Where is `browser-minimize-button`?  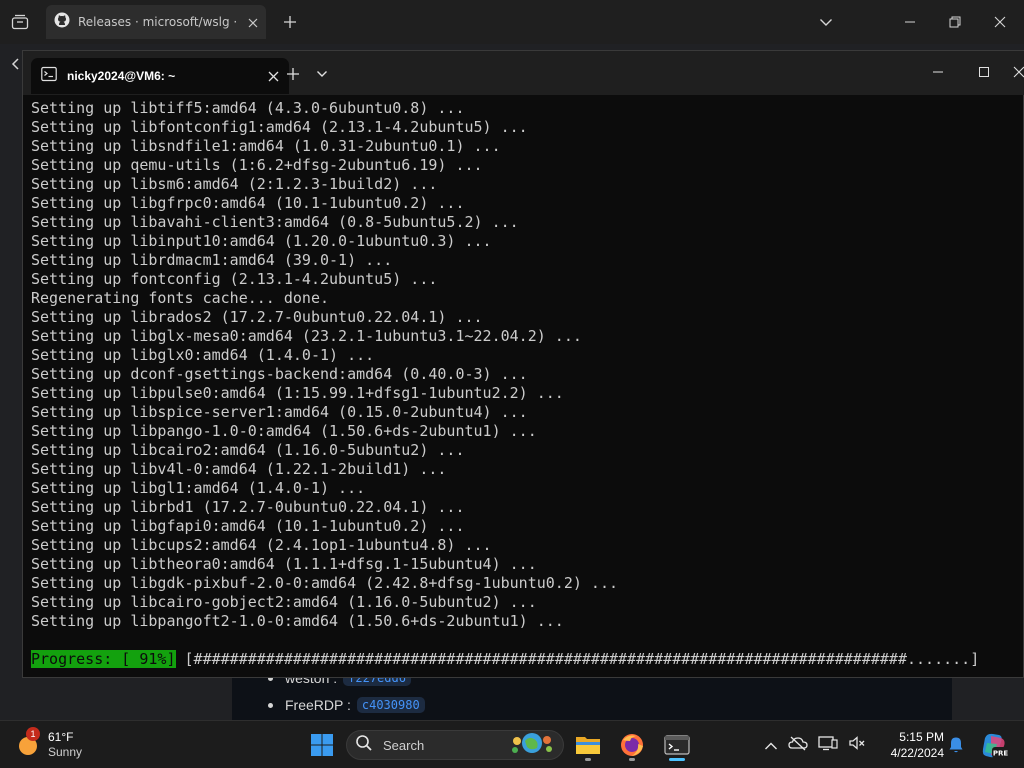 browser-minimize-button is located at coordinates (910, 22).